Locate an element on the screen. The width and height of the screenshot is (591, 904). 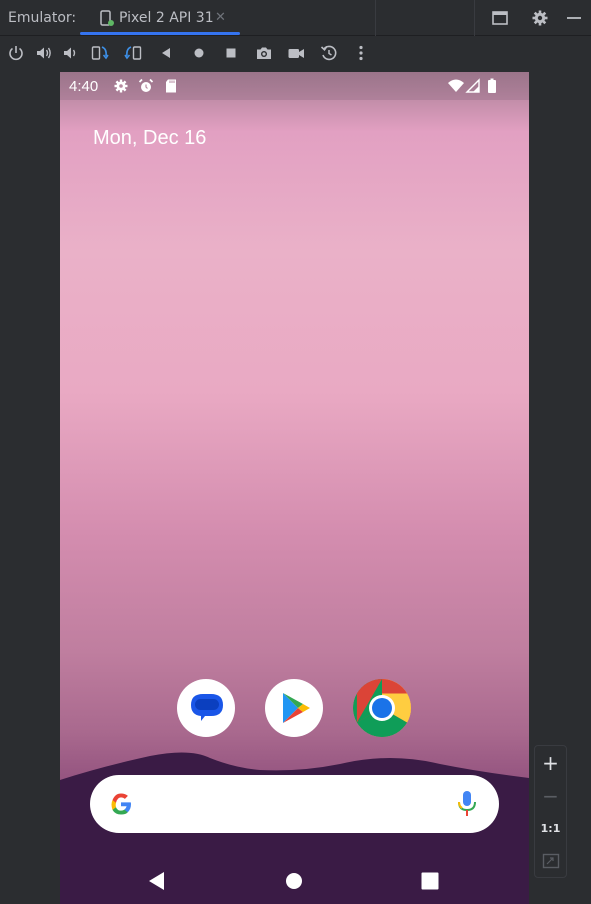
zoom-controls: + − 1:1 is located at coordinates (550, 811).